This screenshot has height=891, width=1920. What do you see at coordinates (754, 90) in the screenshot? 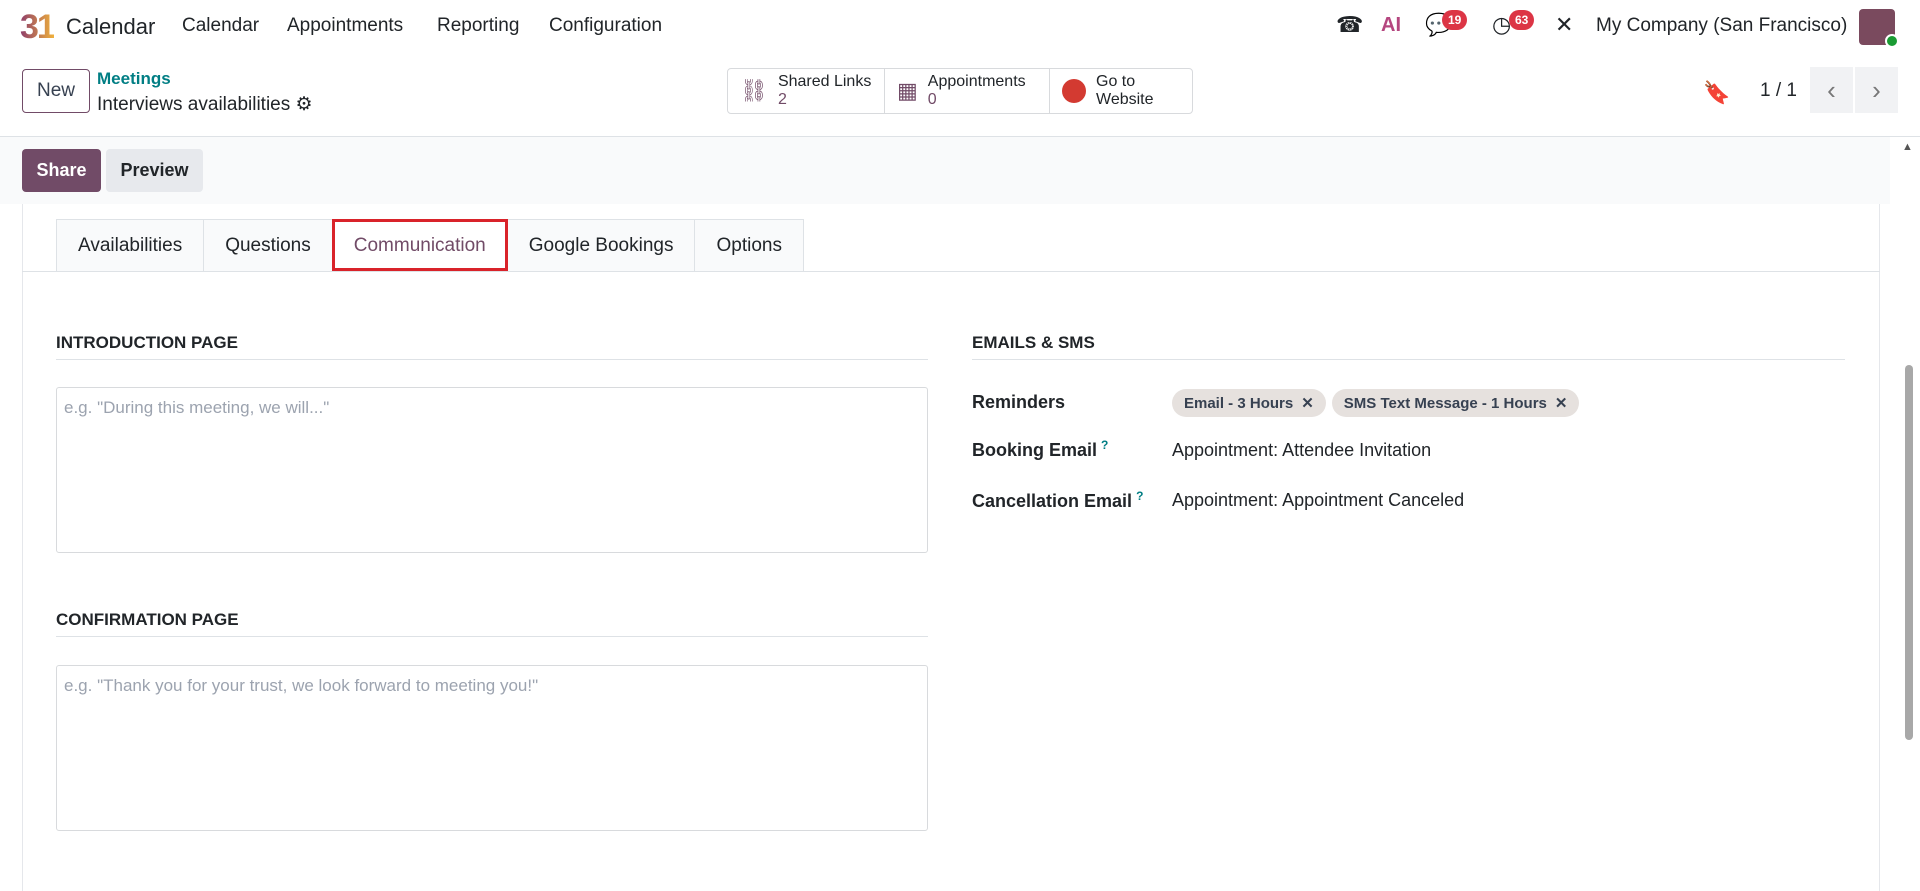
I see `link-icon: ⛓` at bounding box center [754, 90].